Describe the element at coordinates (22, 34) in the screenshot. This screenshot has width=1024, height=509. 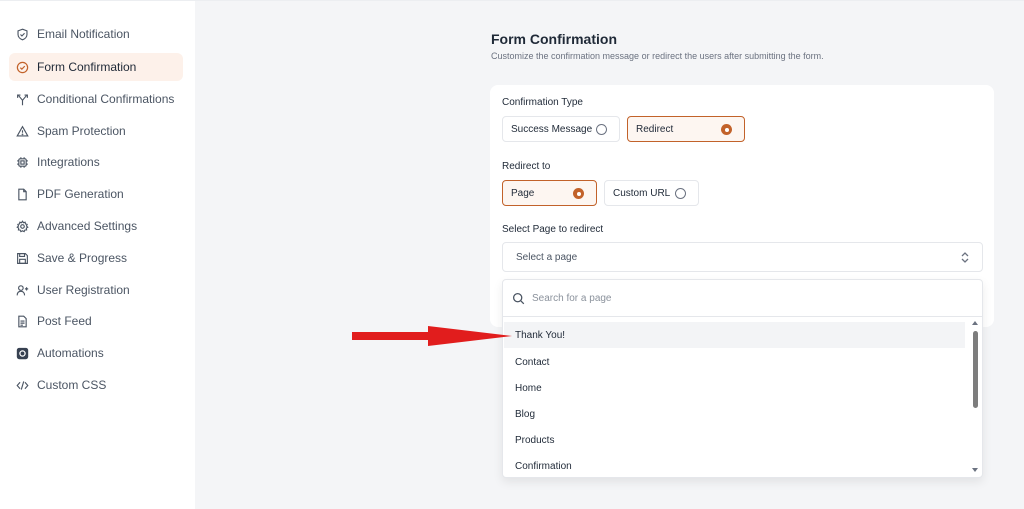
I see `shield-check-icon` at that location.